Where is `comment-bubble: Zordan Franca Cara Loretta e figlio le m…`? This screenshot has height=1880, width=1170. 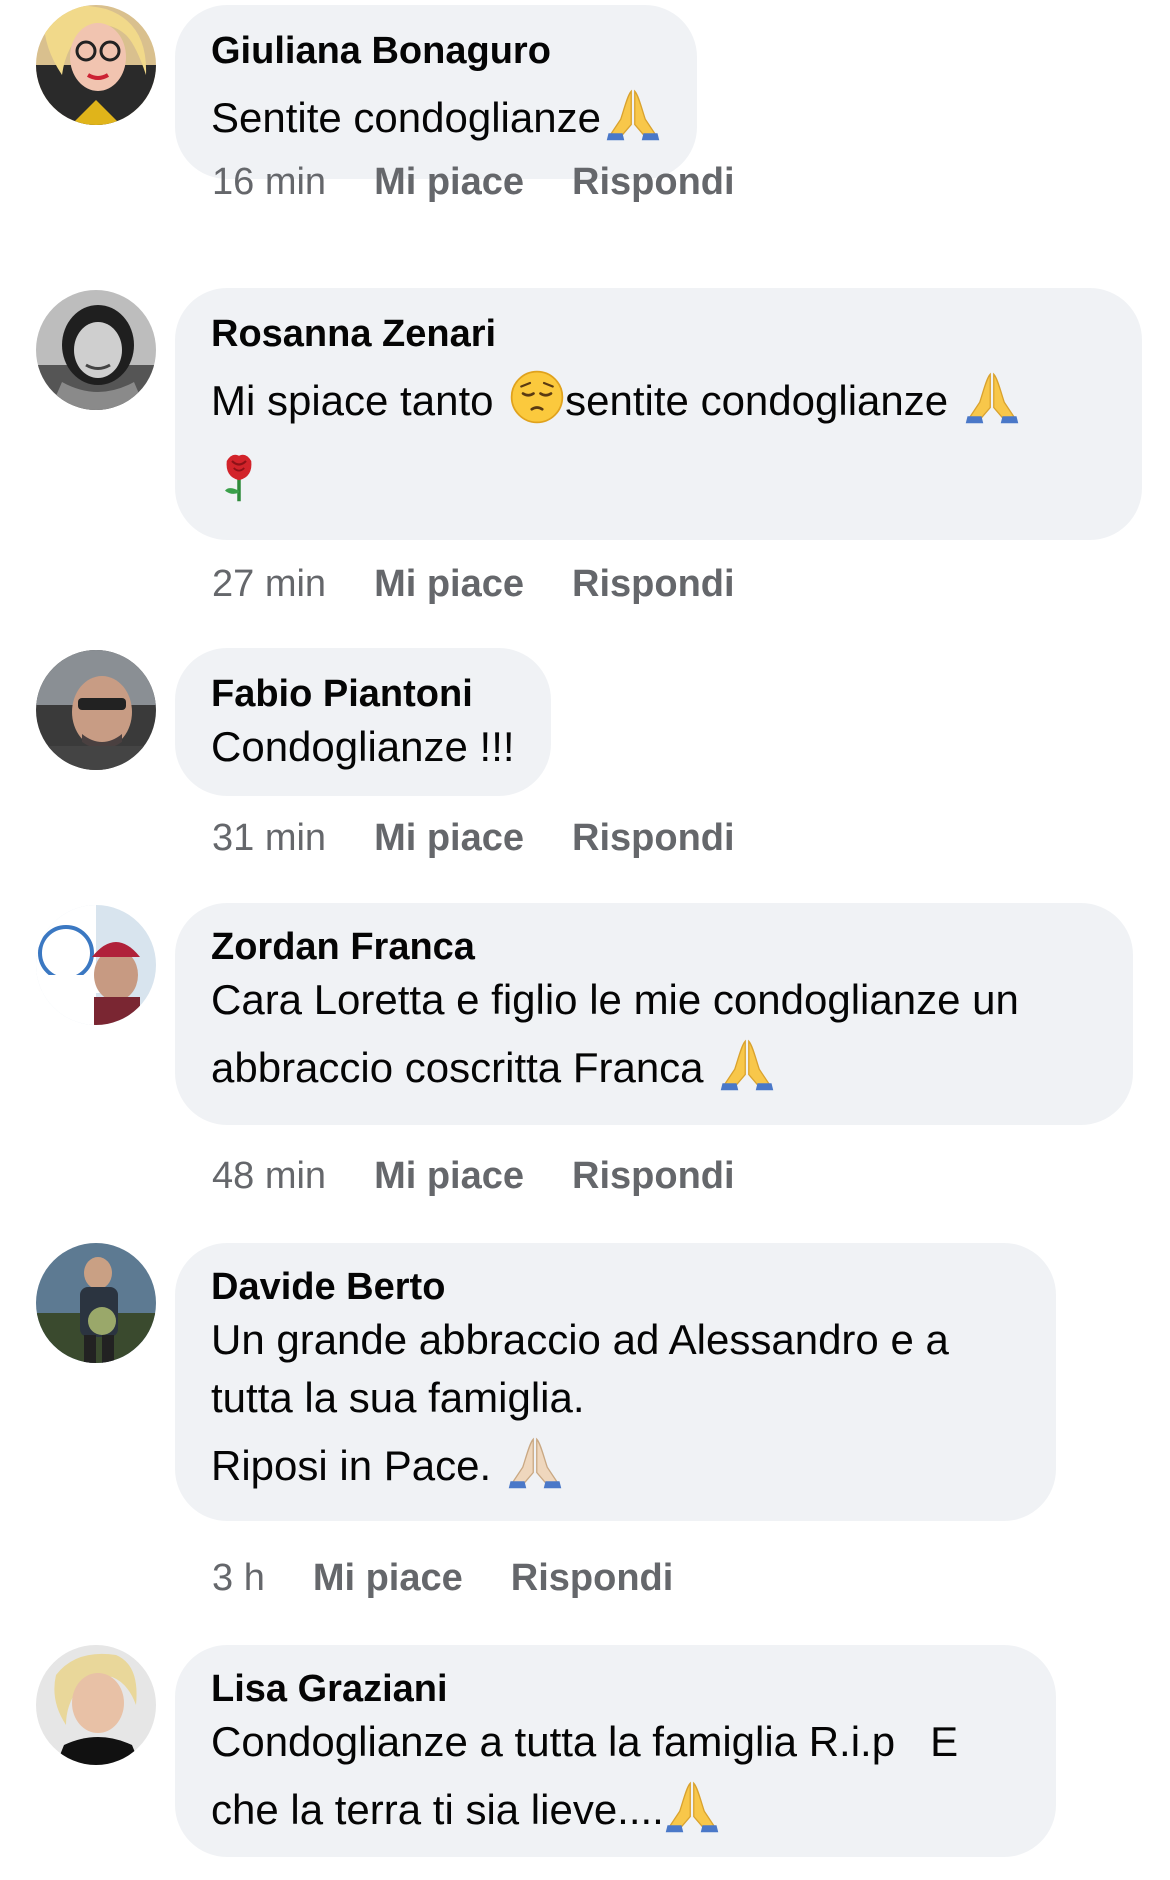 comment-bubble: Zordan Franca Cara Loretta e figlio le m… is located at coordinates (654, 1014).